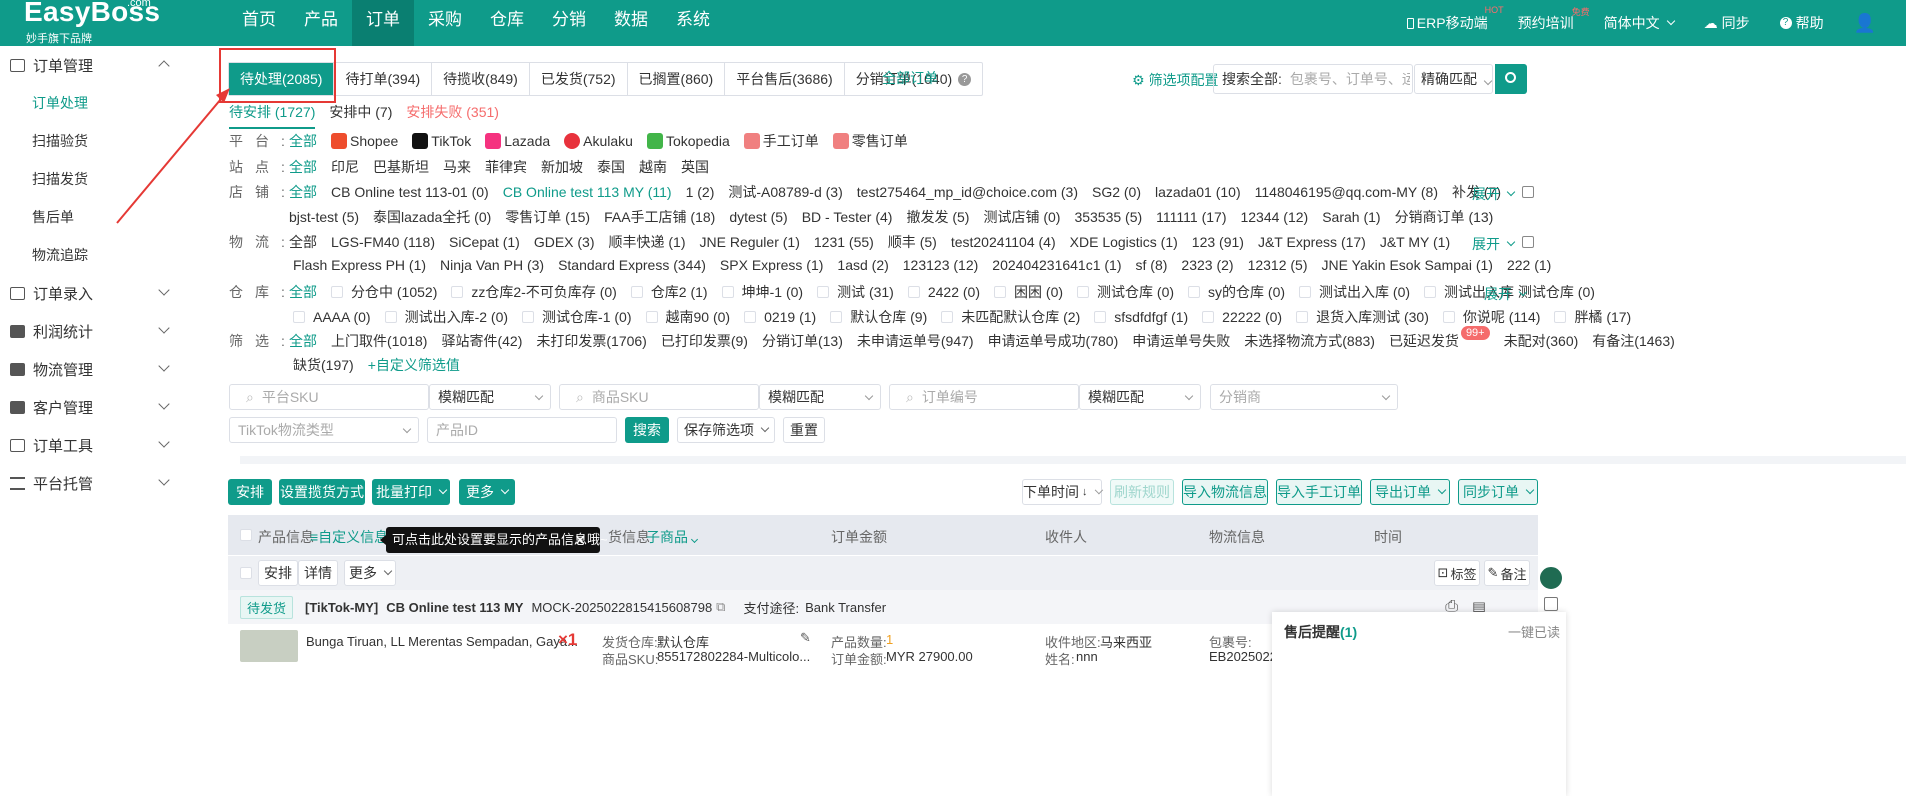 Image resolution: width=1906 pixels, height=796 pixels. Describe the element at coordinates (120, 407) in the screenshot. I see `sidebar-group-customer: 客户管理` at that location.